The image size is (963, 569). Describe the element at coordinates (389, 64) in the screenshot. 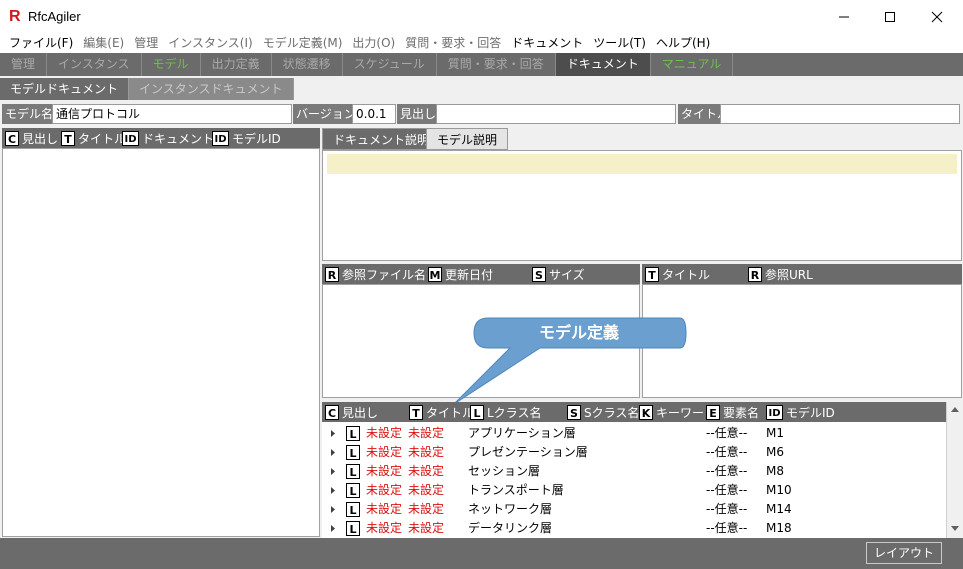

I see `main-tab-5: スケジュール` at that location.